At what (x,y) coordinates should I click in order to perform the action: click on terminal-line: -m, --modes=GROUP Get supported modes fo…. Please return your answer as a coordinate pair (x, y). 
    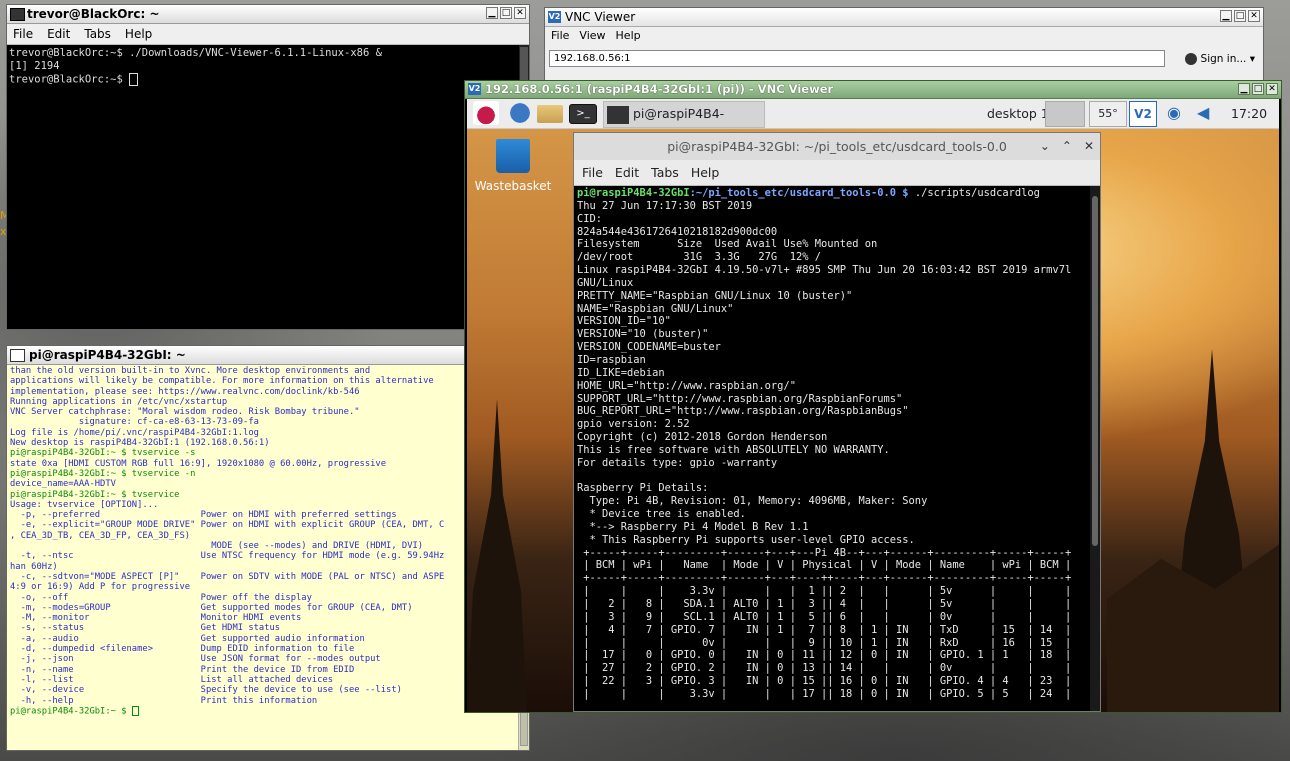
    Looking at the image, I should click on (211, 607).